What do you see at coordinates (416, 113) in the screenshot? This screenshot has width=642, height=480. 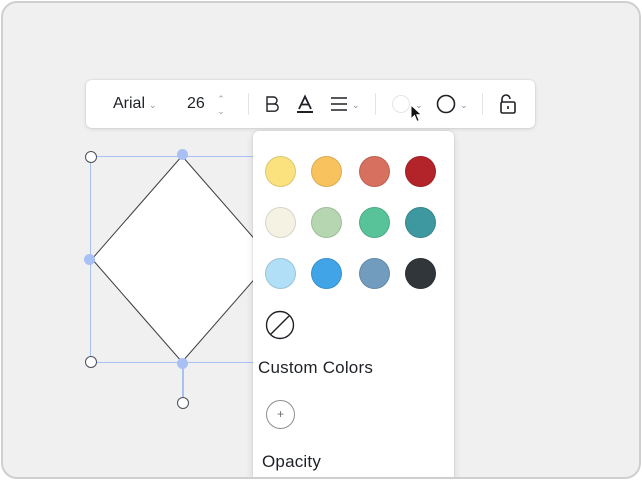 I see `mouse-cursor-icon` at bounding box center [416, 113].